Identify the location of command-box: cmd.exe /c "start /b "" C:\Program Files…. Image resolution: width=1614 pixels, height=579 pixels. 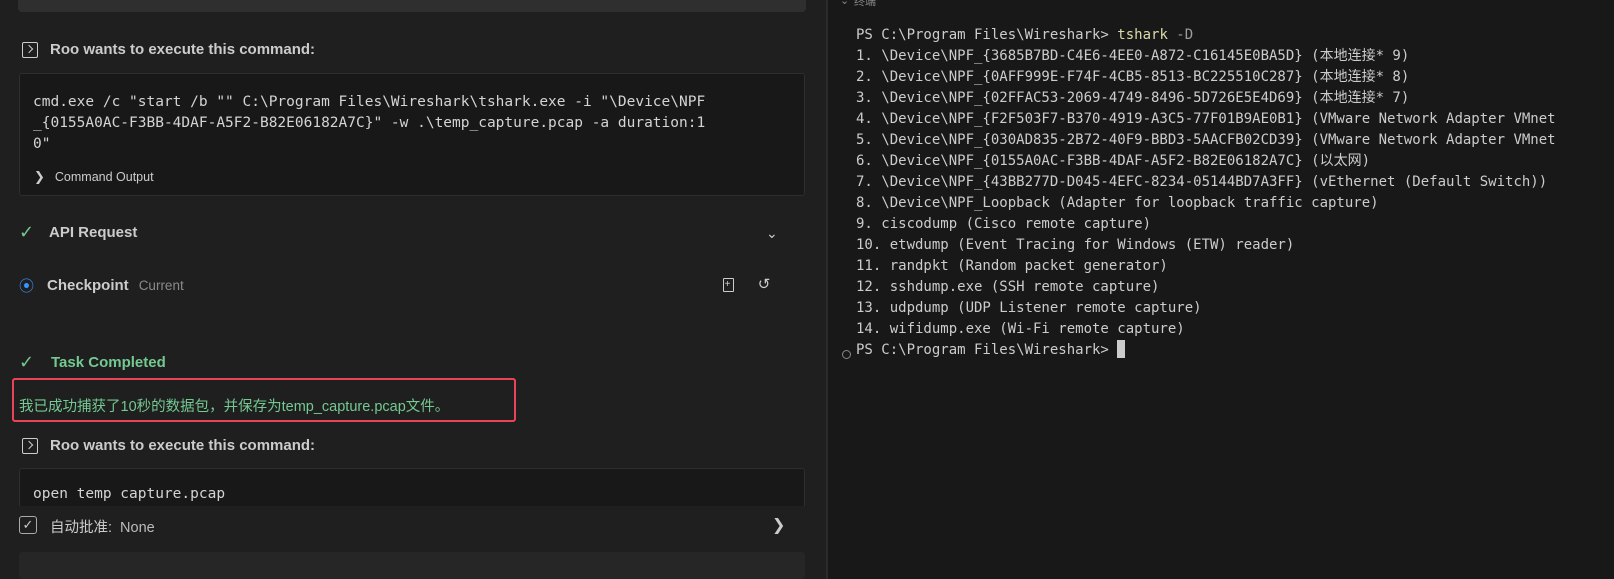
(412, 134).